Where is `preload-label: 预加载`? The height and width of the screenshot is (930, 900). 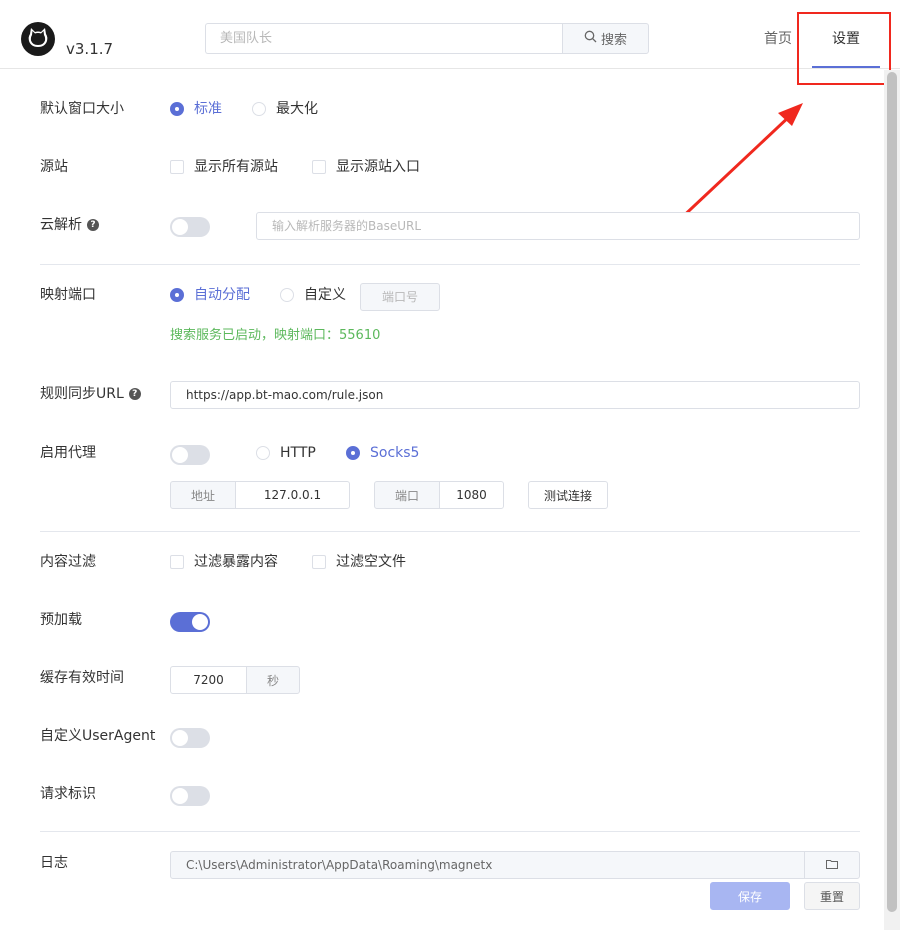 preload-label: 预加载 is located at coordinates (61, 620).